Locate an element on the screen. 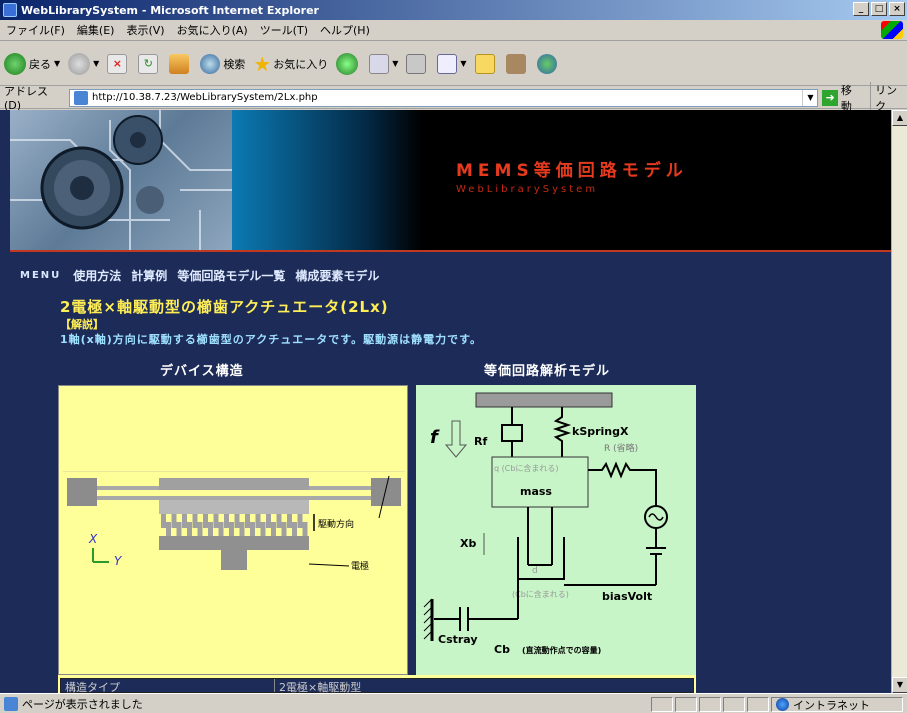 The height and width of the screenshot is (713, 907). d-label: d is located at coordinates (535, 571).